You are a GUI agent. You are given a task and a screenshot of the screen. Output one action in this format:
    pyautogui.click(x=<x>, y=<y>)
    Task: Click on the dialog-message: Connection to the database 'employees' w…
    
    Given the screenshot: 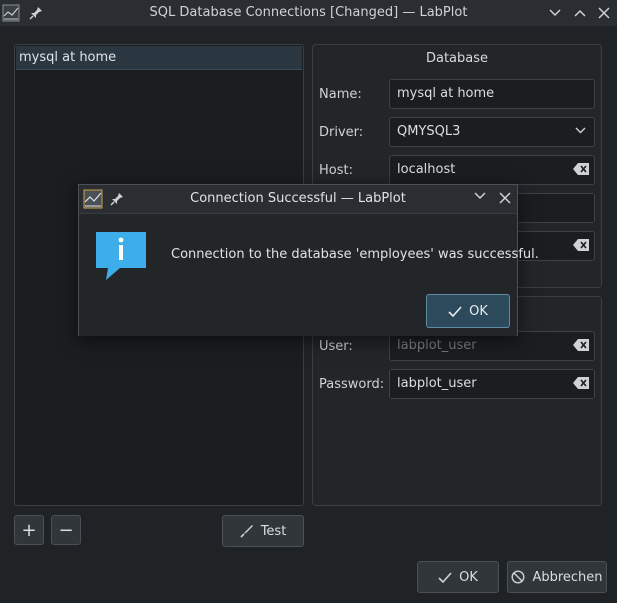 What is the action you would take?
    pyautogui.click(x=355, y=254)
    